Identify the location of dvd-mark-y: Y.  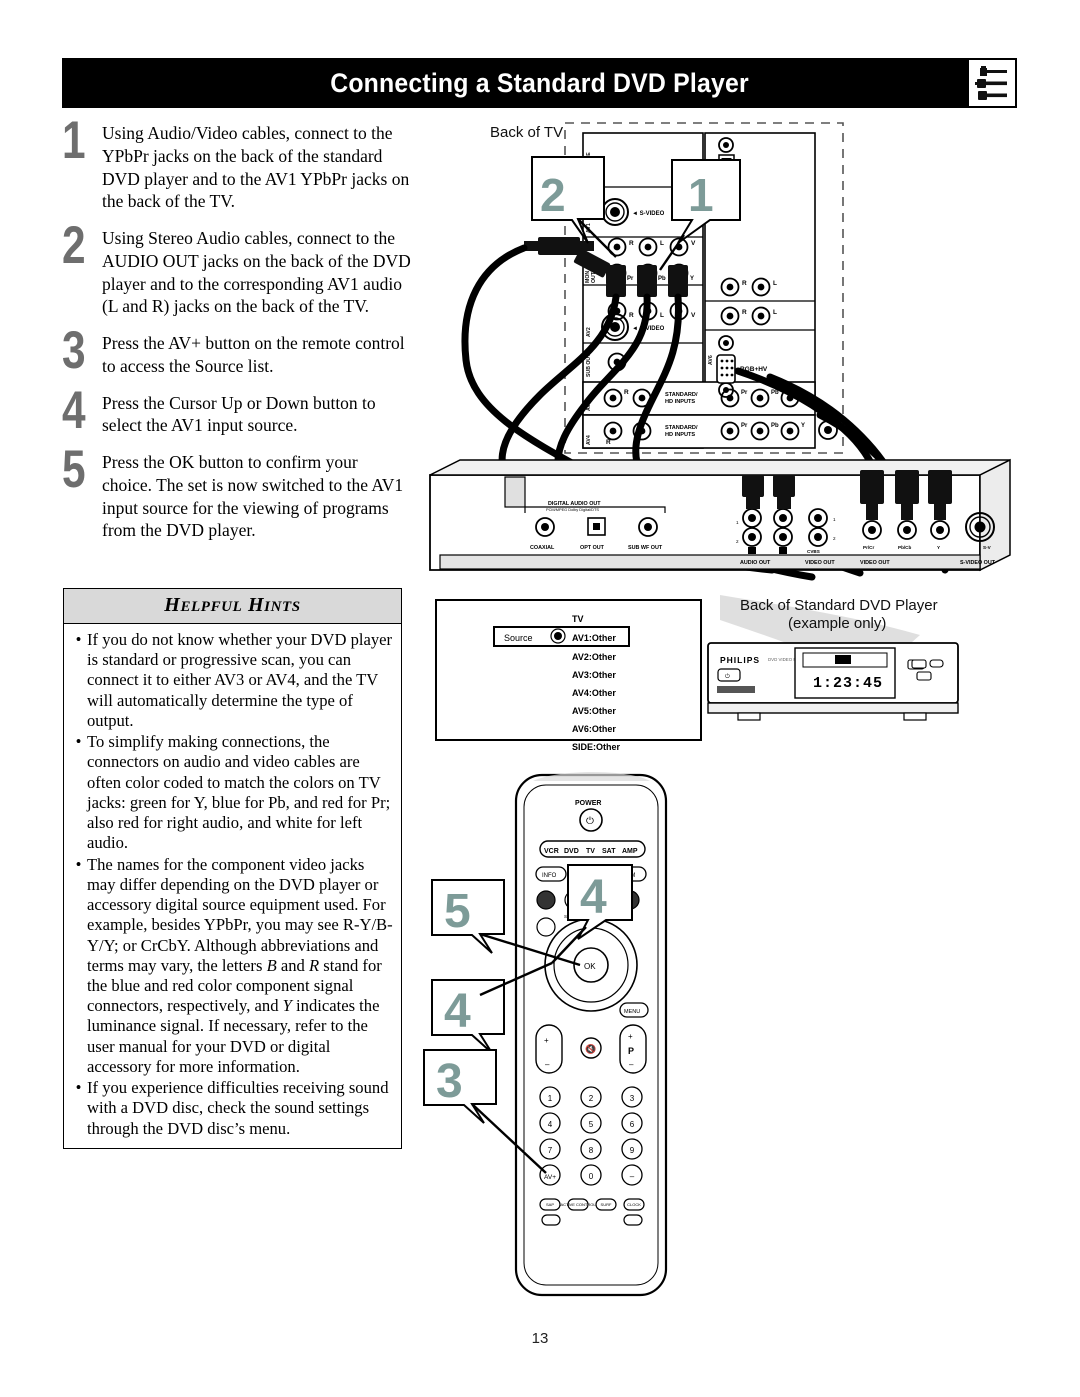
(938, 547).